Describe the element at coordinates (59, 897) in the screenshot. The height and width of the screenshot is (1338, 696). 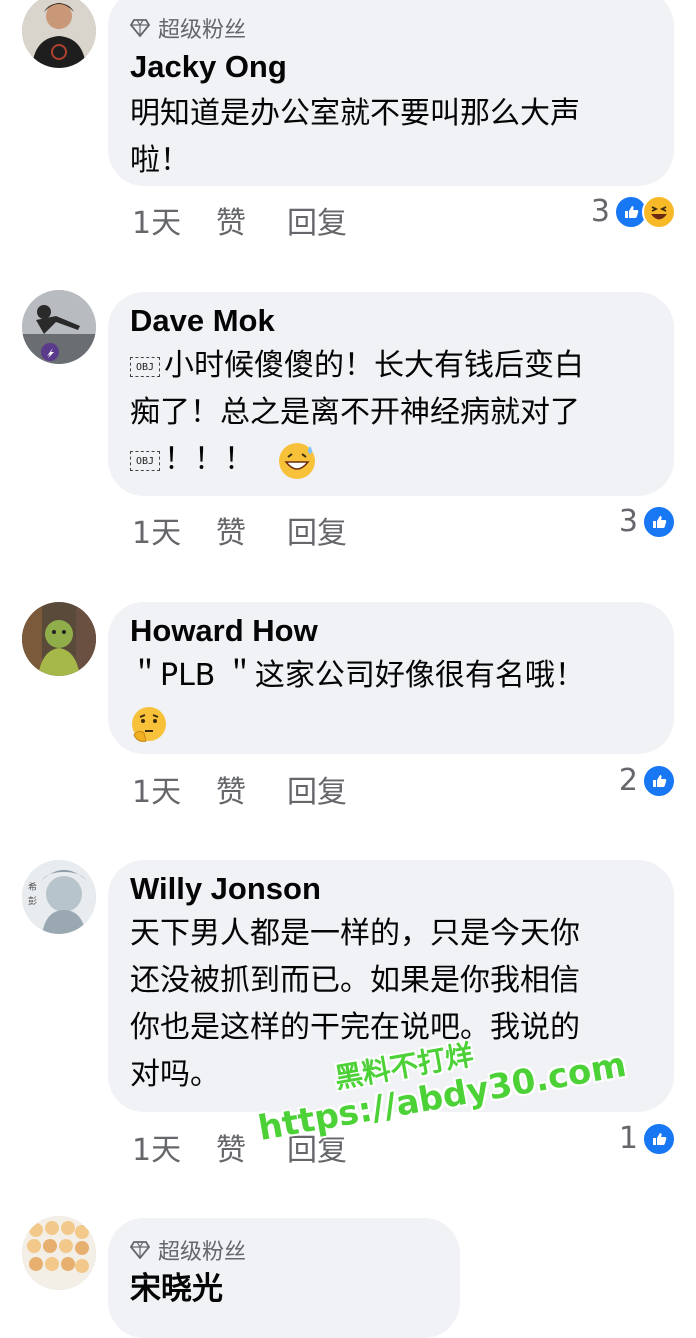
I see `avatar: 希 彭` at that location.